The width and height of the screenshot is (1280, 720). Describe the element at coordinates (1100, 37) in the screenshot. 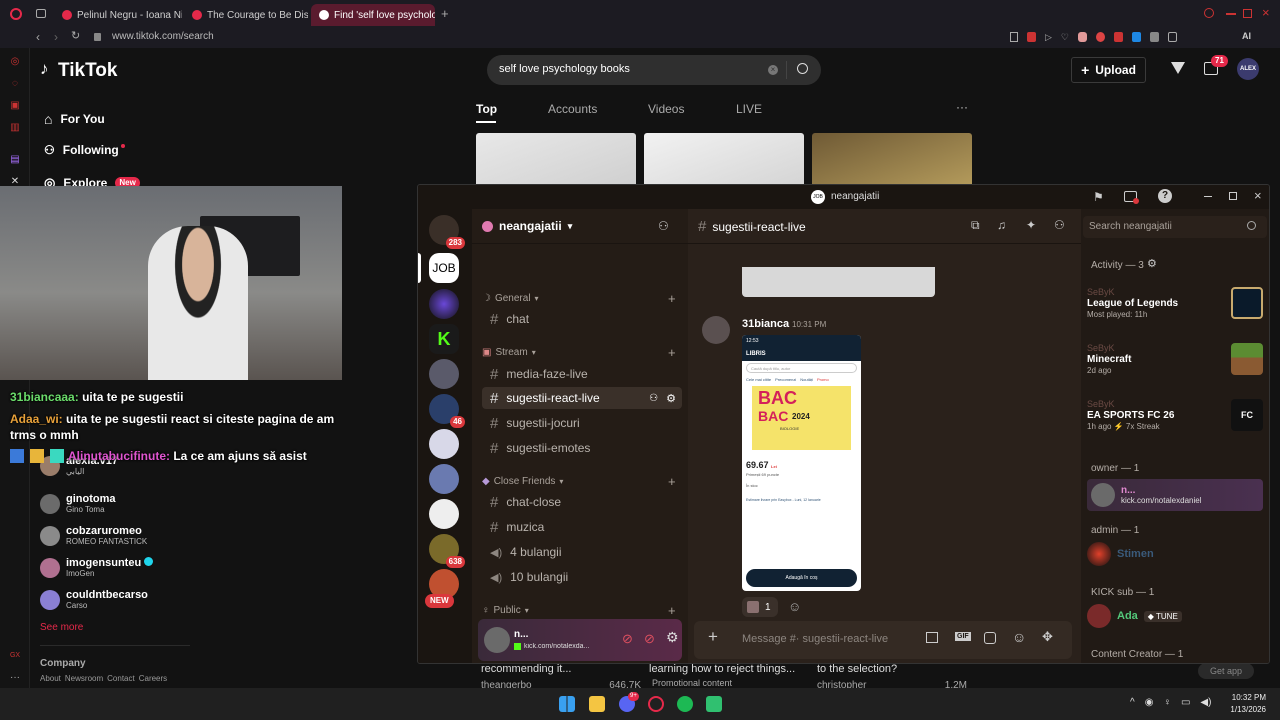

I see `extension-2-icon` at that location.